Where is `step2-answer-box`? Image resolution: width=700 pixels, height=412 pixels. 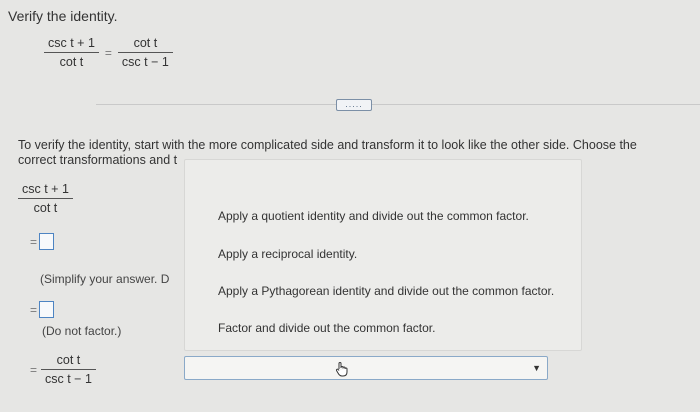
step2-answer-box is located at coordinates (47, 309).